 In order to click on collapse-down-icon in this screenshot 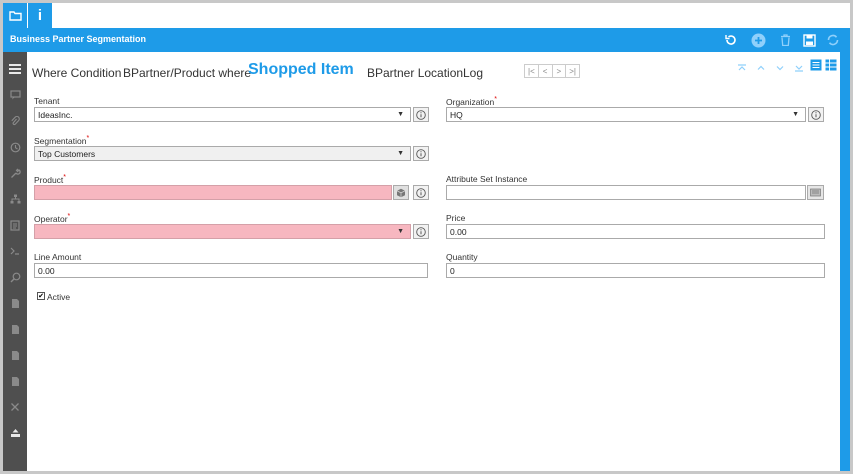, I will do `click(799, 69)`.